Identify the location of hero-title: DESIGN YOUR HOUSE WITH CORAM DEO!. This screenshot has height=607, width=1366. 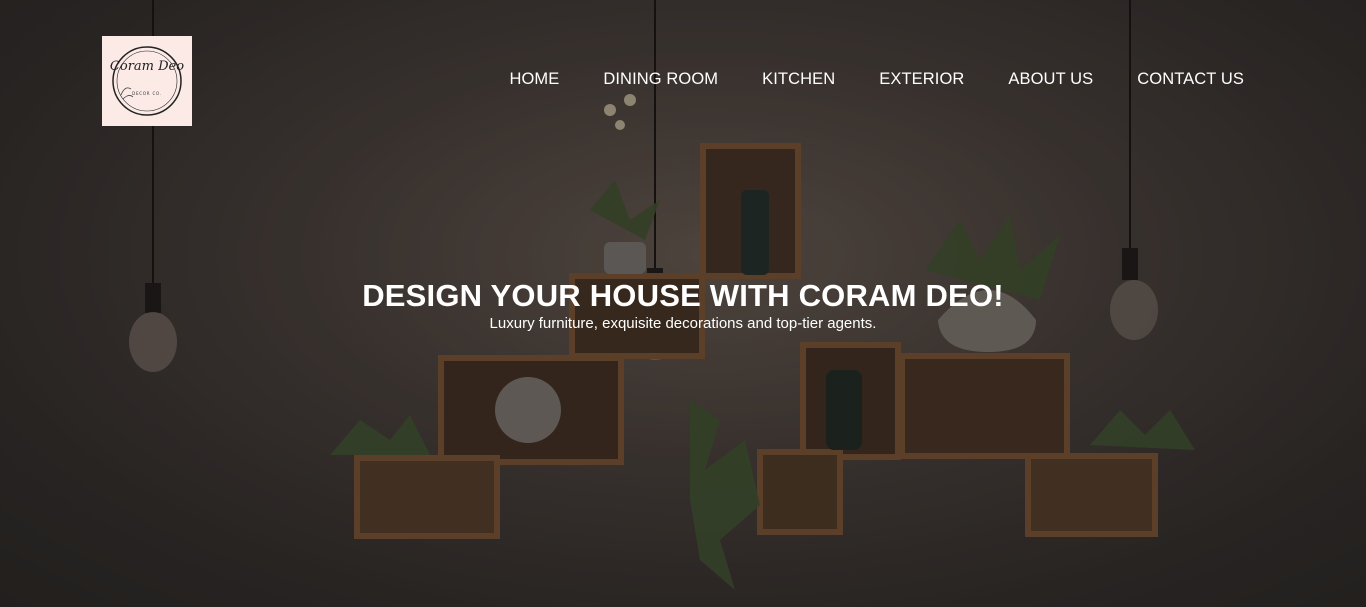
(683, 295).